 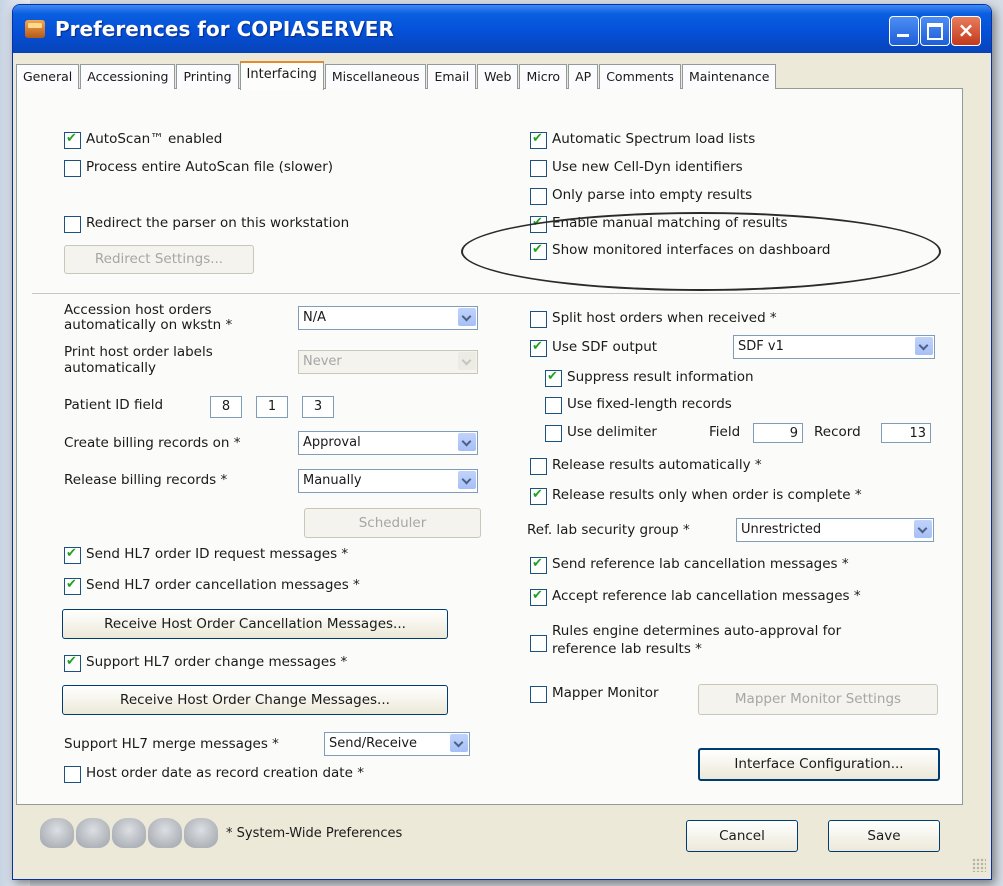 I want to click on parse-empty-checkbox, so click(x=538, y=196).